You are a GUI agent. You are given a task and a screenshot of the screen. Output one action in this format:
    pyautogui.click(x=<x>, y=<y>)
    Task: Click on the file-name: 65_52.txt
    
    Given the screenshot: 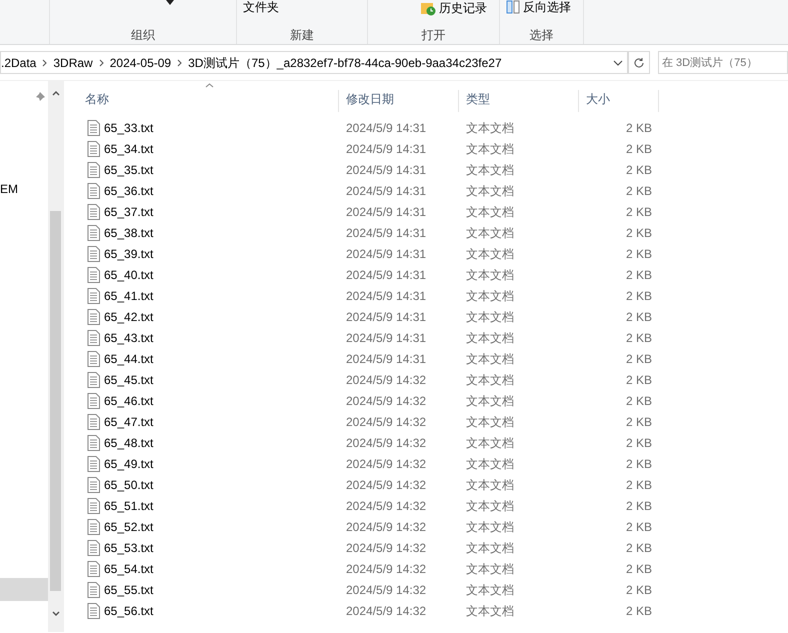 What is the action you would take?
    pyautogui.click(x=129, y=527)
    